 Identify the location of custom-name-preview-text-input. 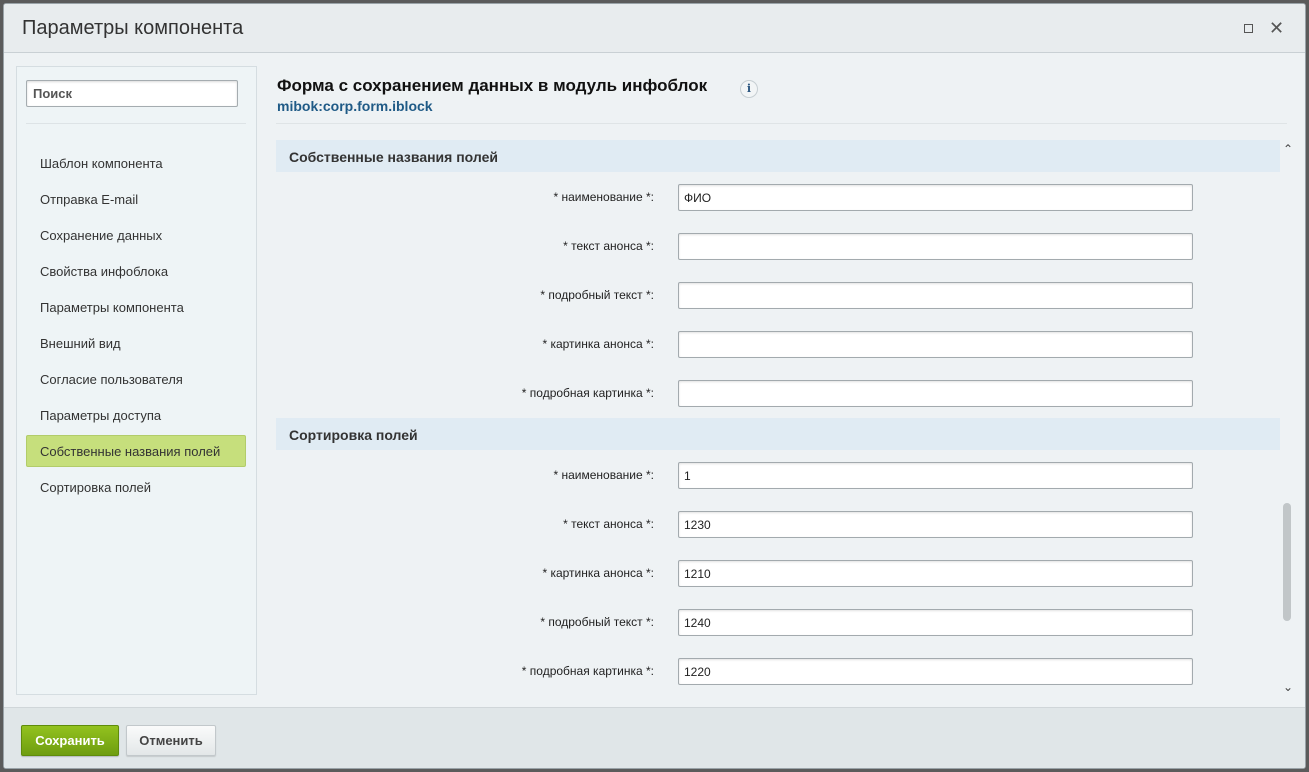
(935, 246).